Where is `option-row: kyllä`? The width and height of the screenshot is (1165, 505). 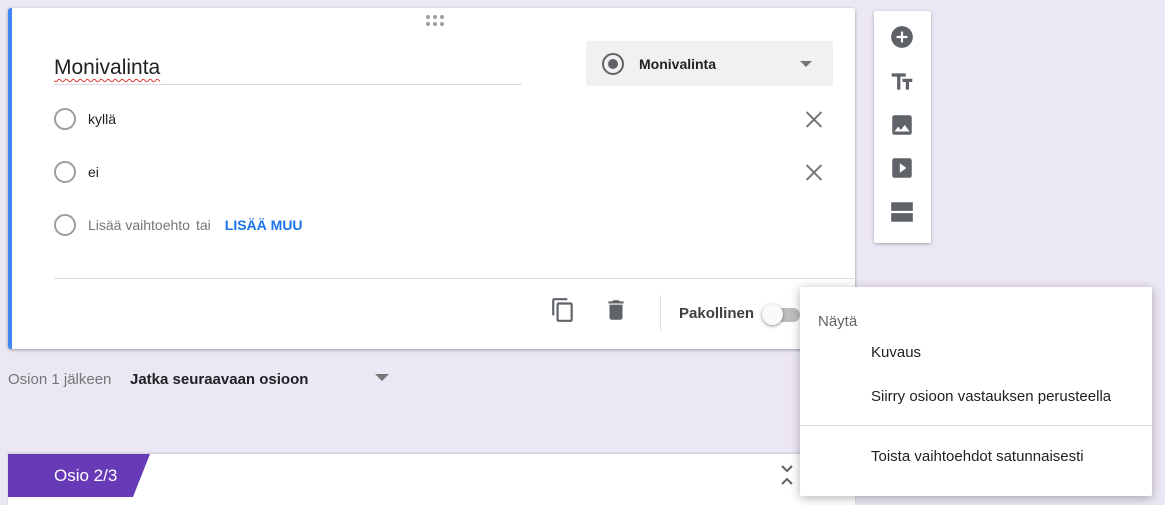 option-row: kyllä is located at coordinates (439, 119).